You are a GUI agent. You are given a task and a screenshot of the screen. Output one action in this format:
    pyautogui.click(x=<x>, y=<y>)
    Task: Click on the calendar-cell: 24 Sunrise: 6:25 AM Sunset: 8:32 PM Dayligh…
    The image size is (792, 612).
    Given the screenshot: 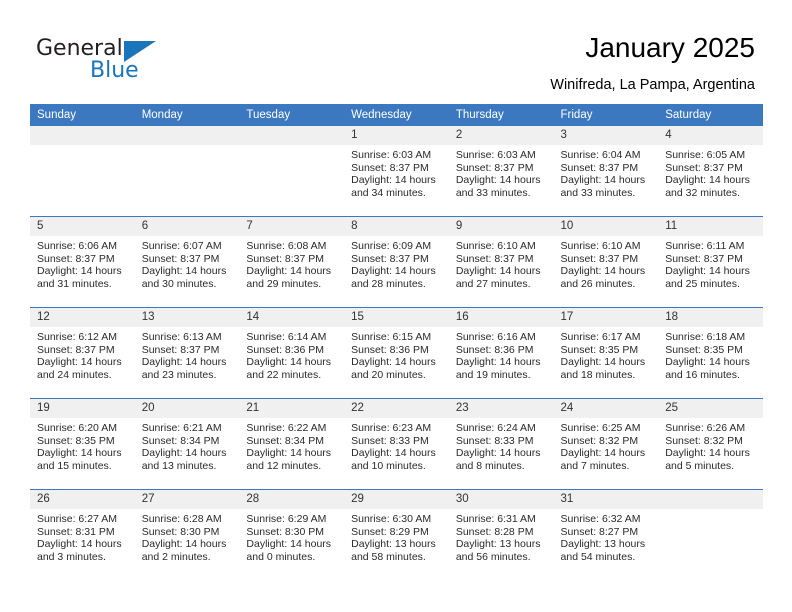 What is the action you would take?
    pyautogui.click(x=606, y=444)
    